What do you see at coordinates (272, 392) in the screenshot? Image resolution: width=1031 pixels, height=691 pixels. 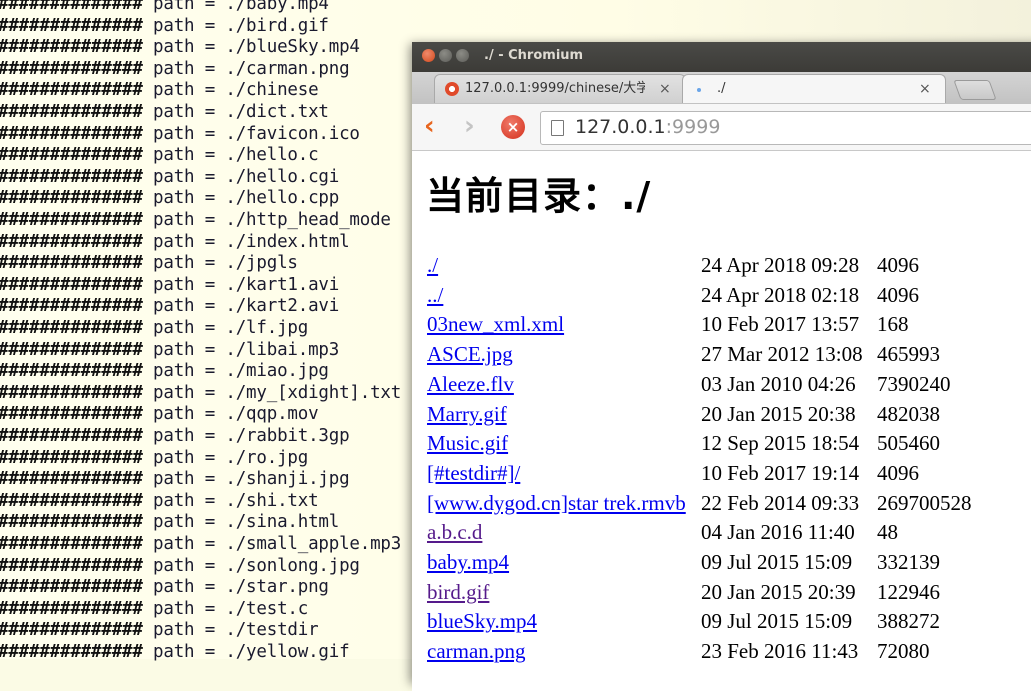 I see `terminal-path-text: path = ./my_[xdight].txt` at bounding box center [272, 392].